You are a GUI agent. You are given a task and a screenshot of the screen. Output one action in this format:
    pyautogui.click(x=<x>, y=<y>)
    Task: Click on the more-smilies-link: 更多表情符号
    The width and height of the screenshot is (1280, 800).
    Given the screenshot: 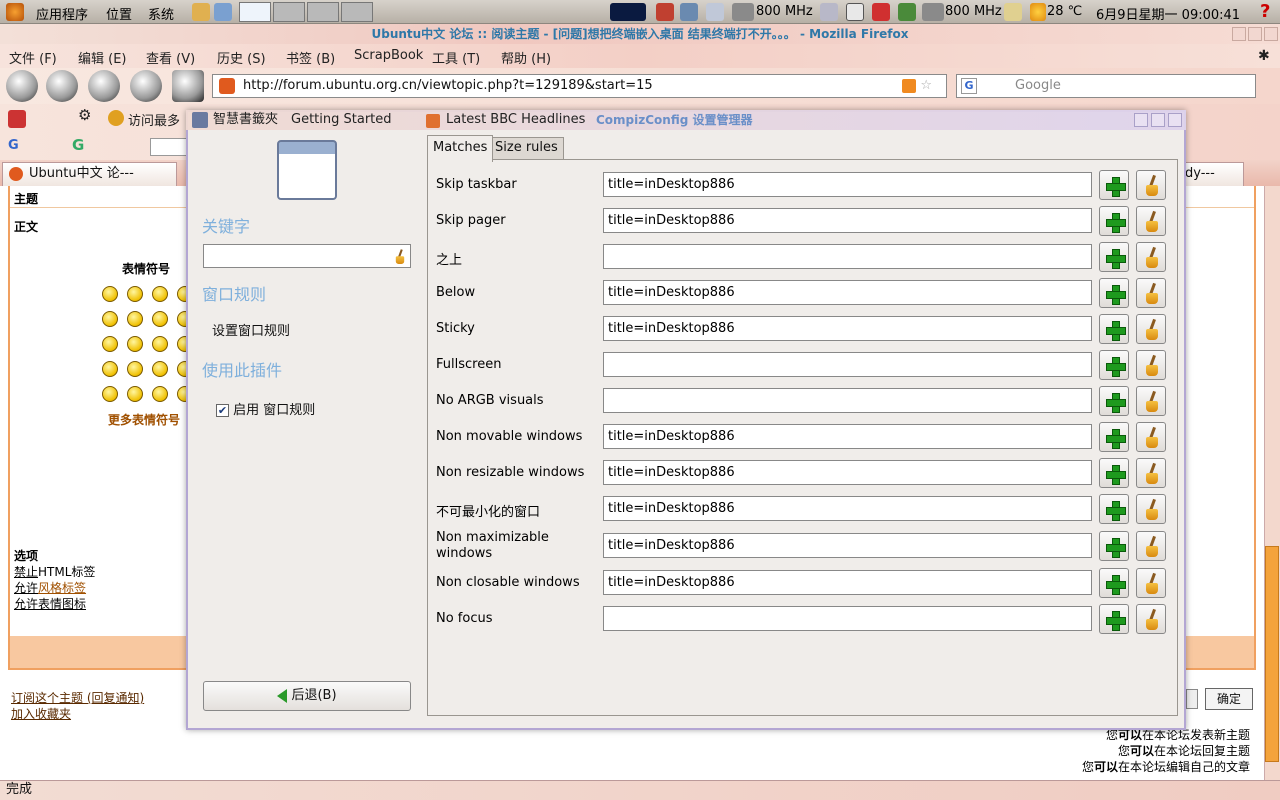 What is the action you would take?
    pyautogui.click(x=144, y=419)
    